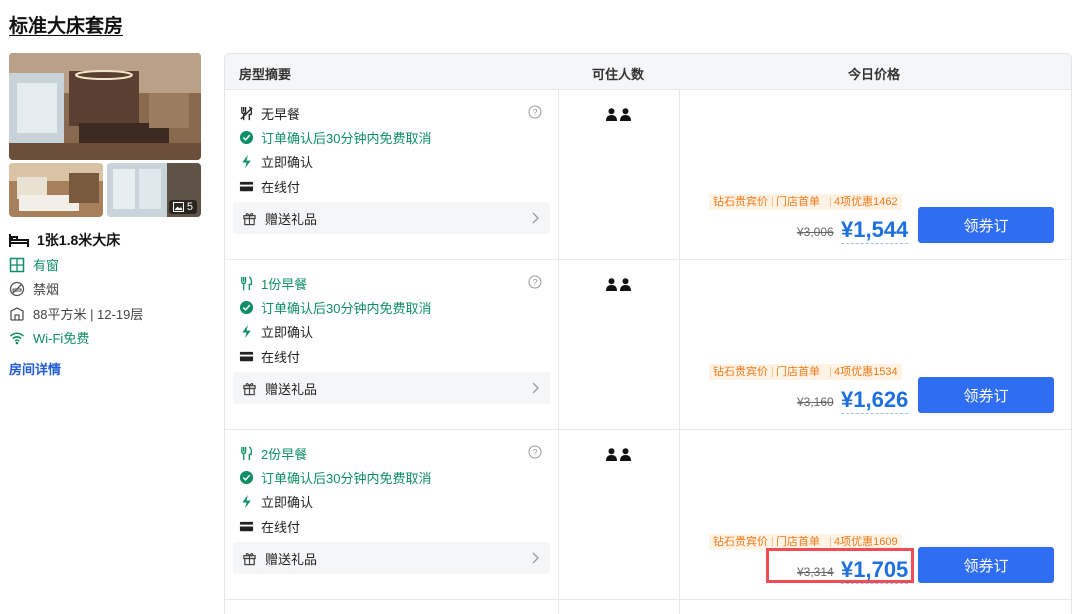  What do you see at coordinates (17, 264) in the screenshot?
I see `window-icon` at bounding box center [17, 264].